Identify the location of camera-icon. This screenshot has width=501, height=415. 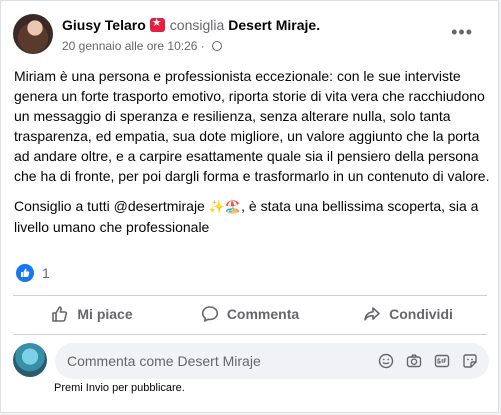
(414, 361).